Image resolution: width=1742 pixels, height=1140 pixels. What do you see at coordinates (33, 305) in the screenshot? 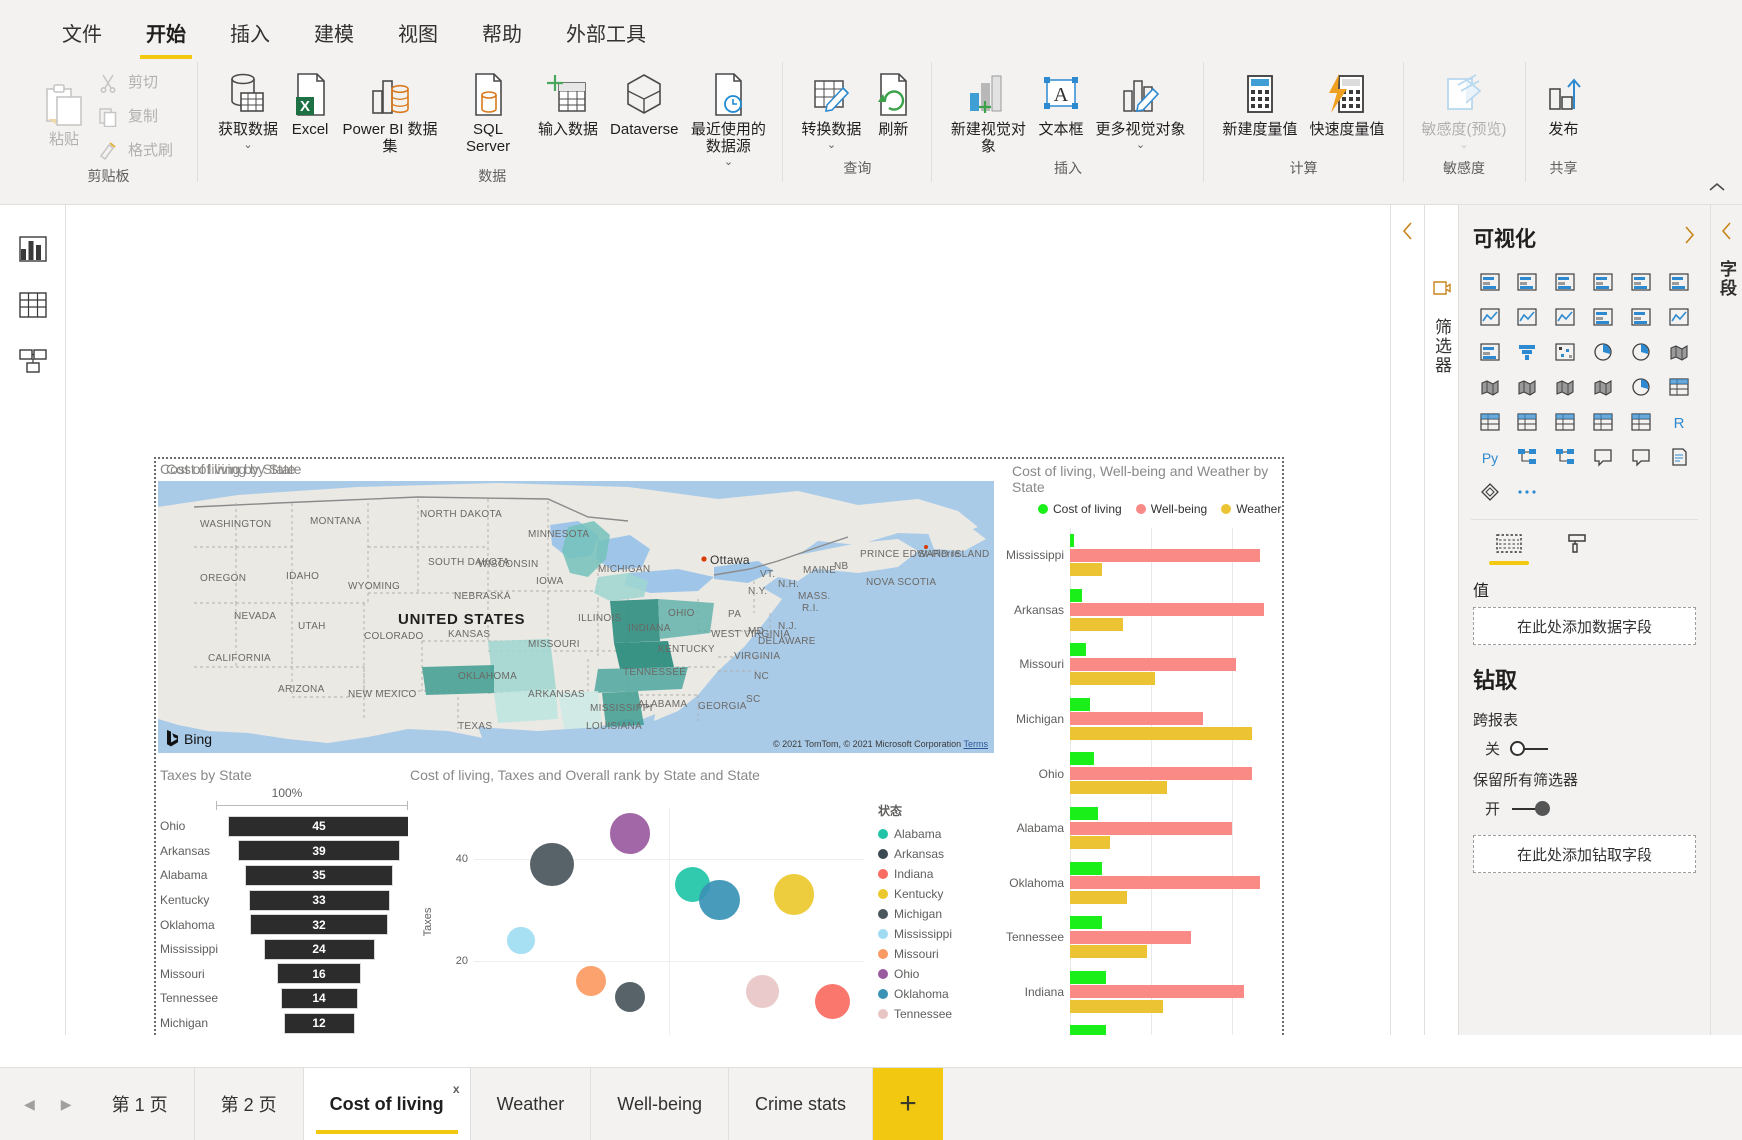
I see `sidebar-item-data-view` at bounding box center [33, 305].